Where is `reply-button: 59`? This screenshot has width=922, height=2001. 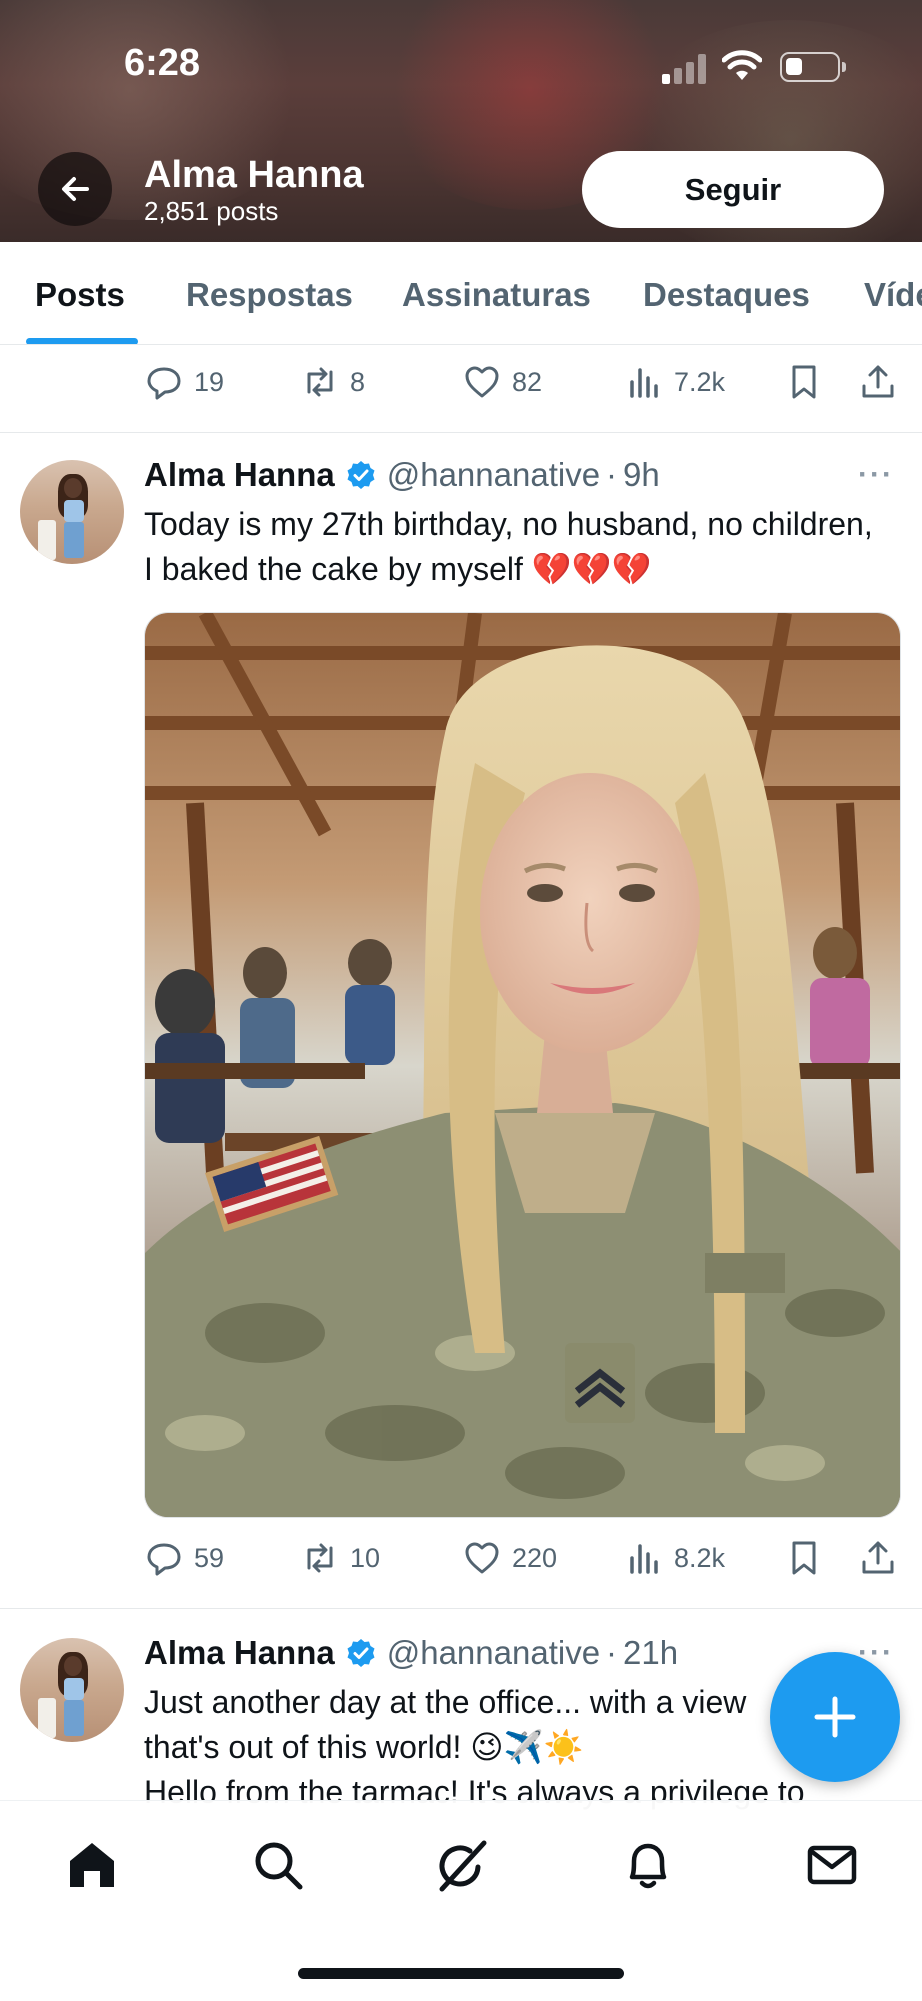 reply-button: 59 is located at coordinates (184, 1558).